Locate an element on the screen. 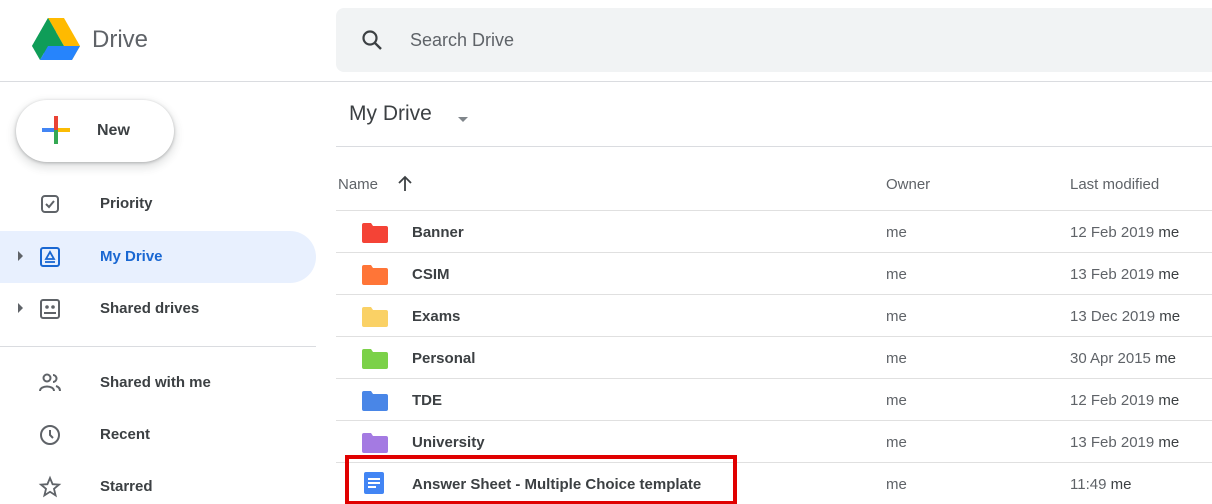 This screenshot has width=1212, height=504. file-last-modified: 30 Apr 2015 me is located at coordinates (1123, 358).